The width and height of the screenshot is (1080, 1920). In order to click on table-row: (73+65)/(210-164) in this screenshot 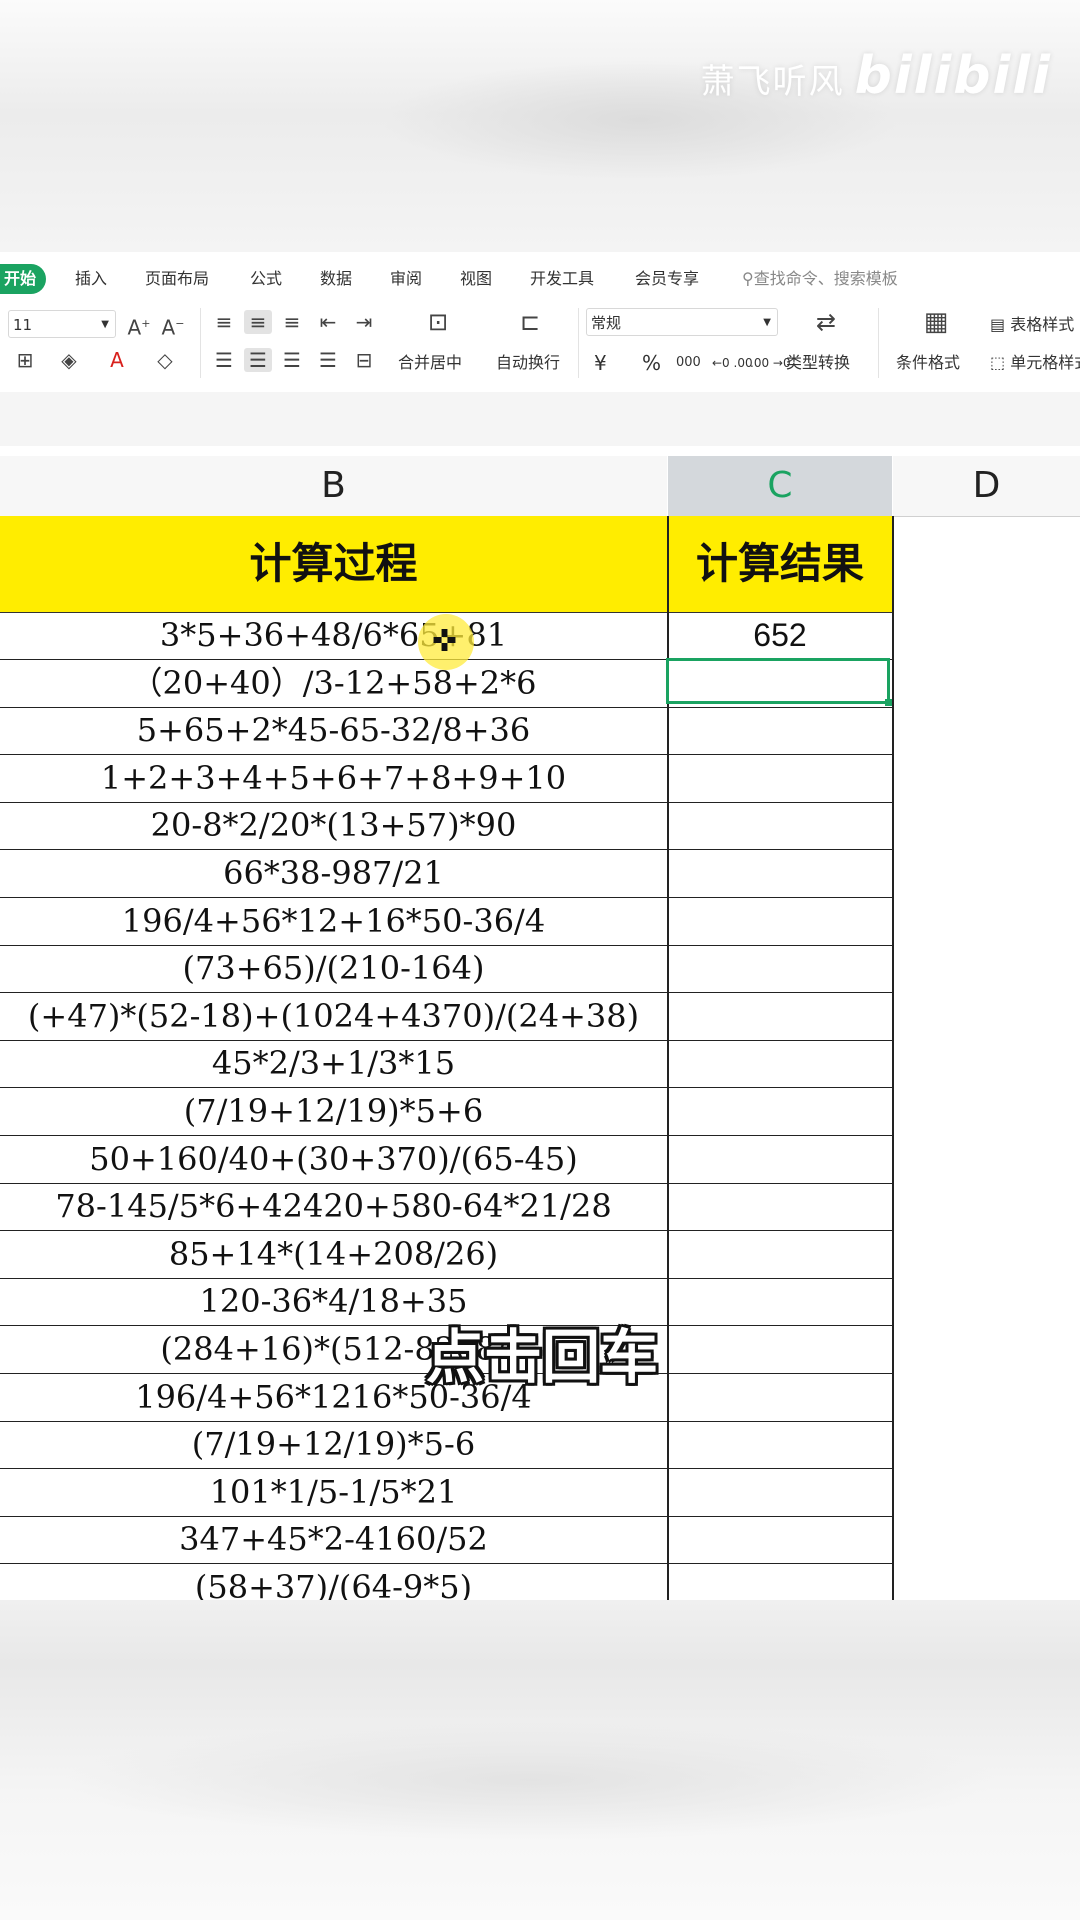, I will do `click(446, 969)`.